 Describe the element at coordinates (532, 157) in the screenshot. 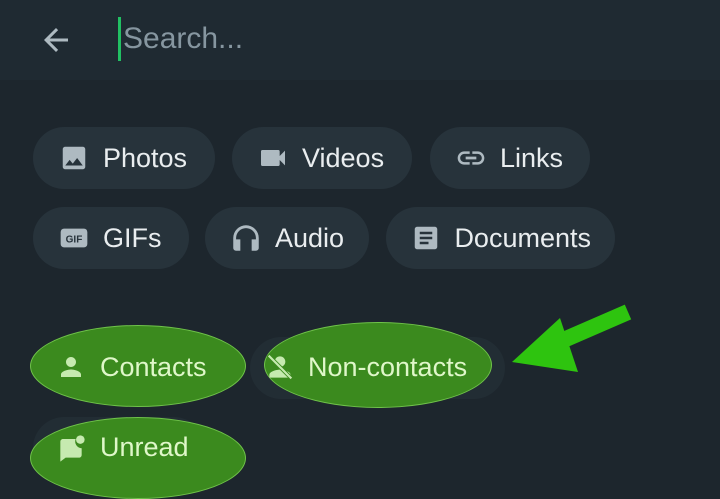

I see `filter-chip-label: Links` at that location.